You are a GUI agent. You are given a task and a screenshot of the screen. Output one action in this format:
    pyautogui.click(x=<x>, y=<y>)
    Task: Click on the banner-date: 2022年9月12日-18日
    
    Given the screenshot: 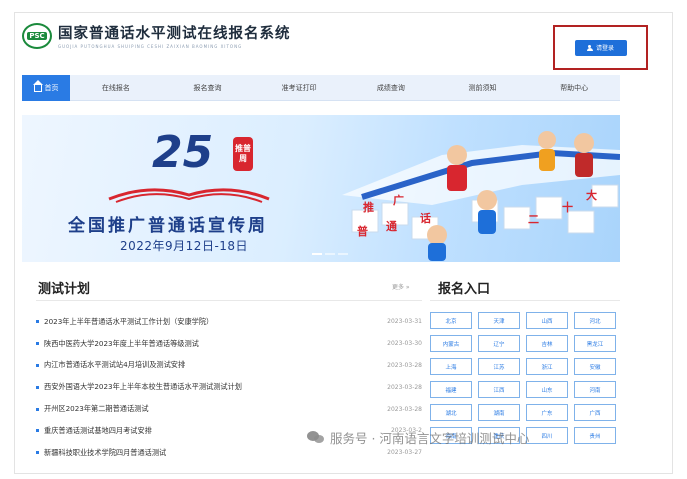 What is the action you would take?
    pyautogui.click(x=184, y=246)
    